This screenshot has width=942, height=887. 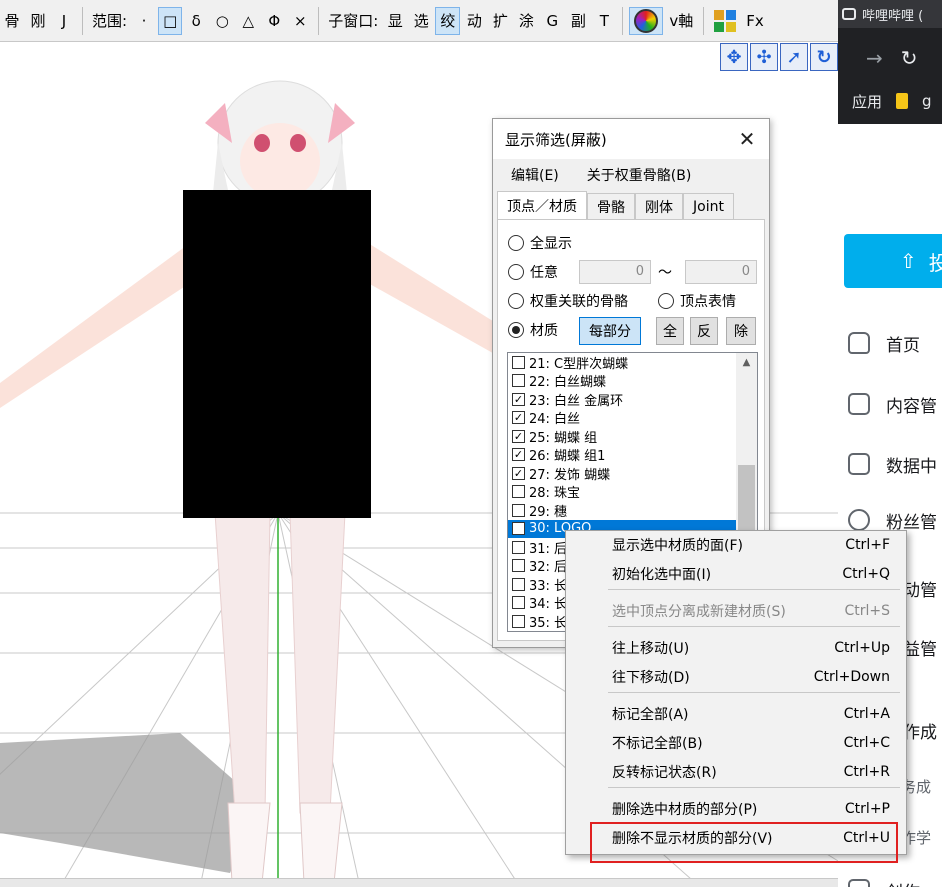 I want to click on subwindow-g-button: G, so click(x=552, y=21).